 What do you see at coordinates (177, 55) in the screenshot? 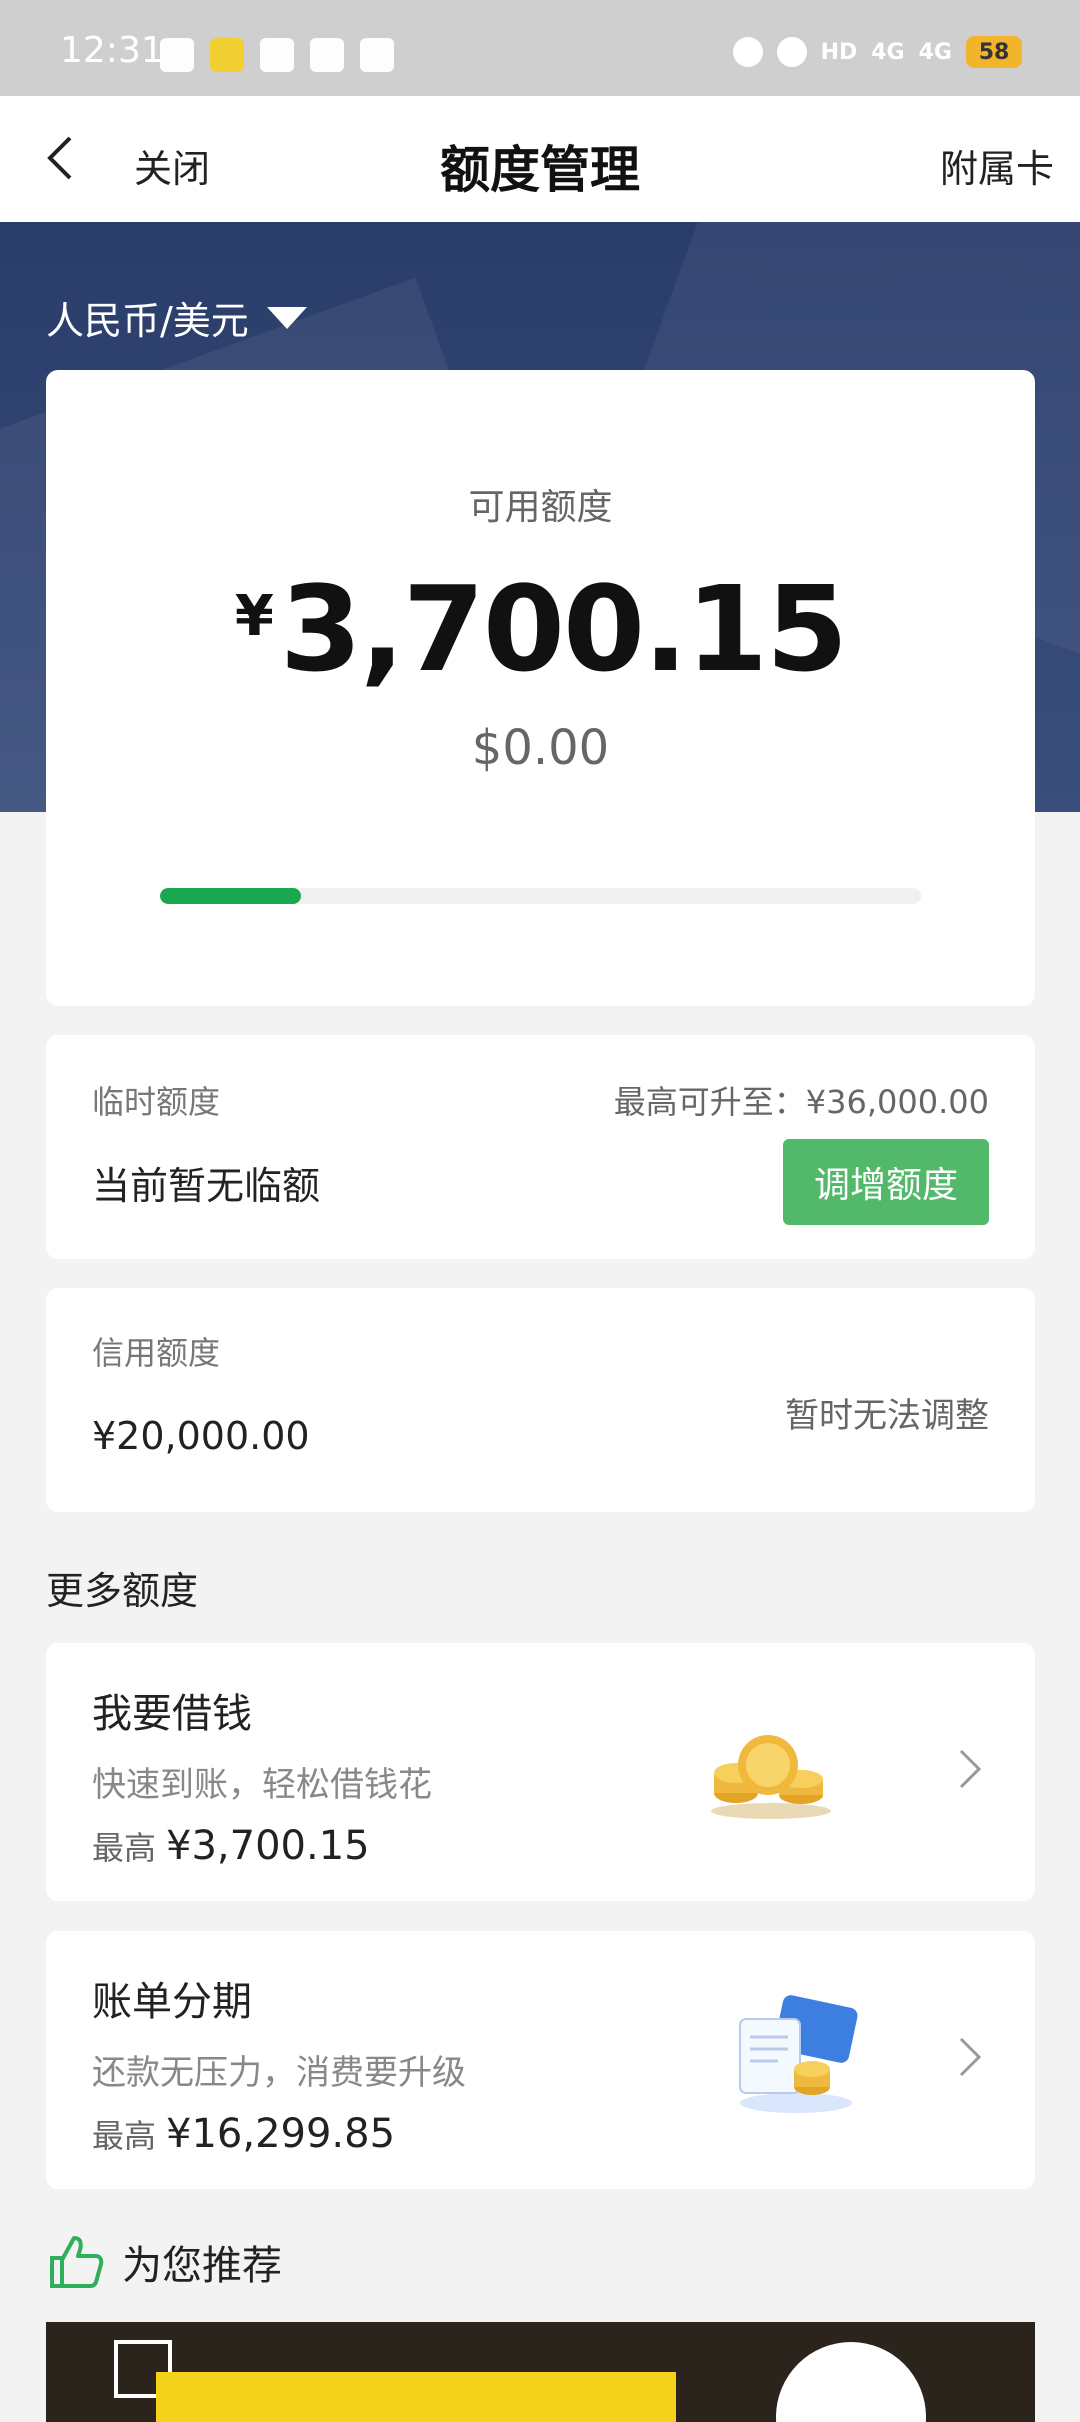
I see `wechat-icon` at bounding box center [177, 55].